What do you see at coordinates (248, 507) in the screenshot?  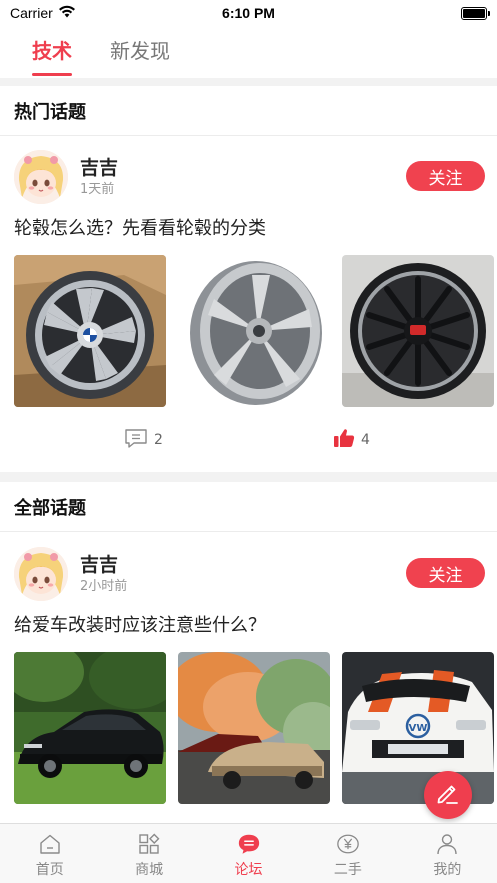 I see `all-section-header: 全部话题` at bounding box center [248, 507].